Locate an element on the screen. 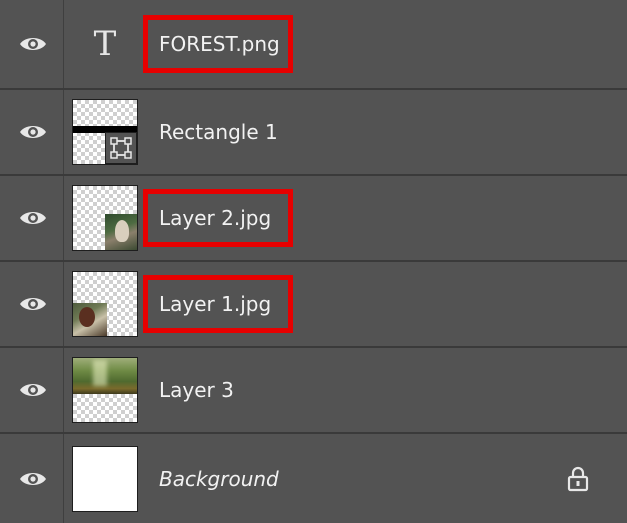 The height and width of the screenshot is (523, 627). layer-name: Background is located at coordinates (219, 479).